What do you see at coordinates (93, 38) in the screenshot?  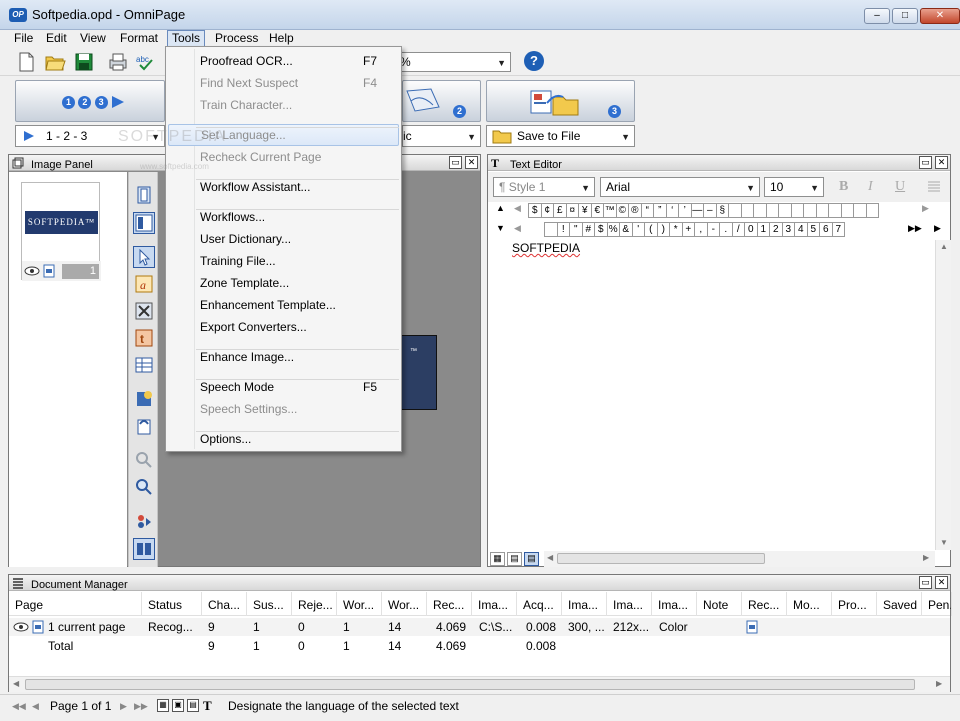 I see `menu-view: View` at bounding box center [93, 38].